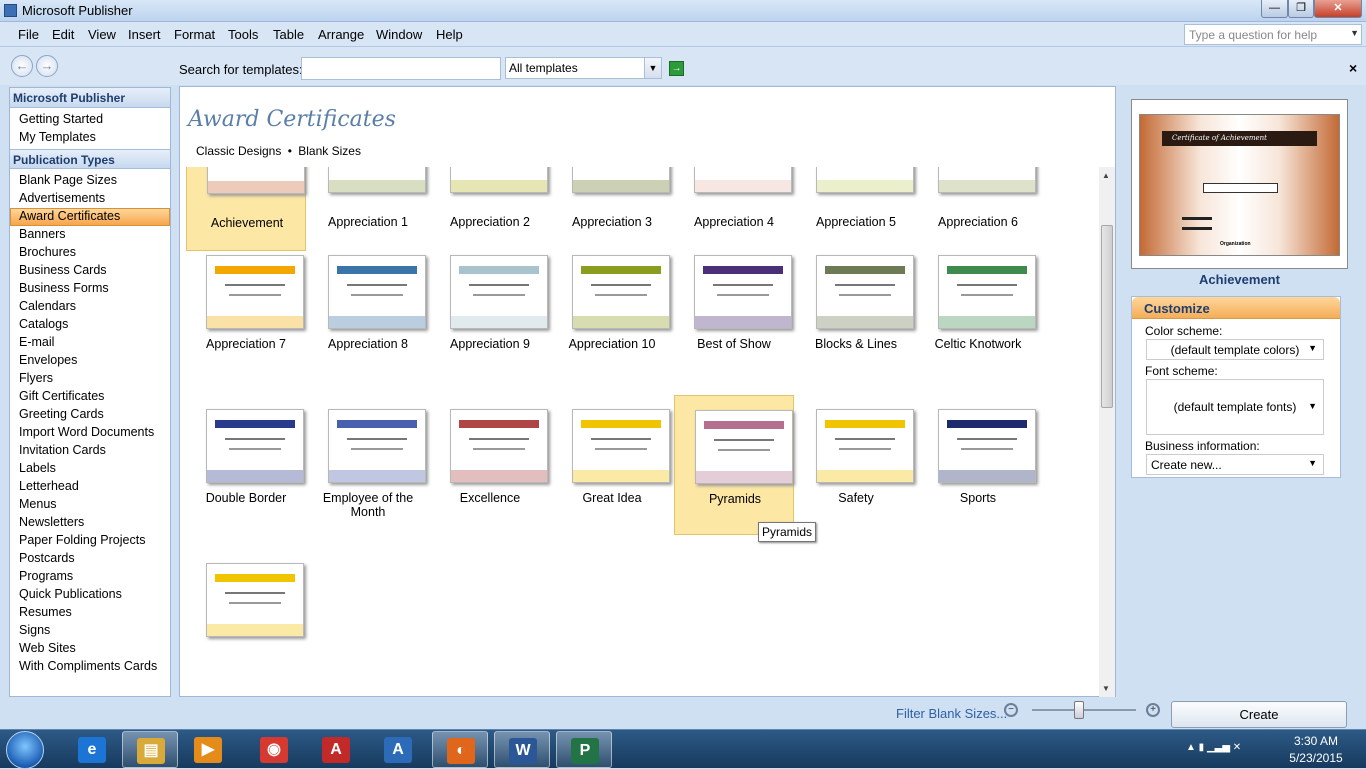 This screenshot has width=1366, height=769. What do you see at coordinates (978, 465) in the screenshot?
I see `template-tile: Sports` at bounding box center [978, 465].